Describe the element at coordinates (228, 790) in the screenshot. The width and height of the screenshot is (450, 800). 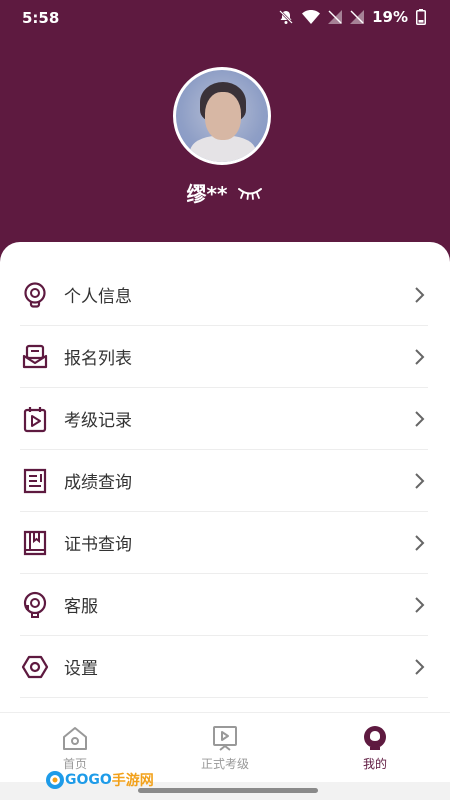
I see `home-indicator` at that location.